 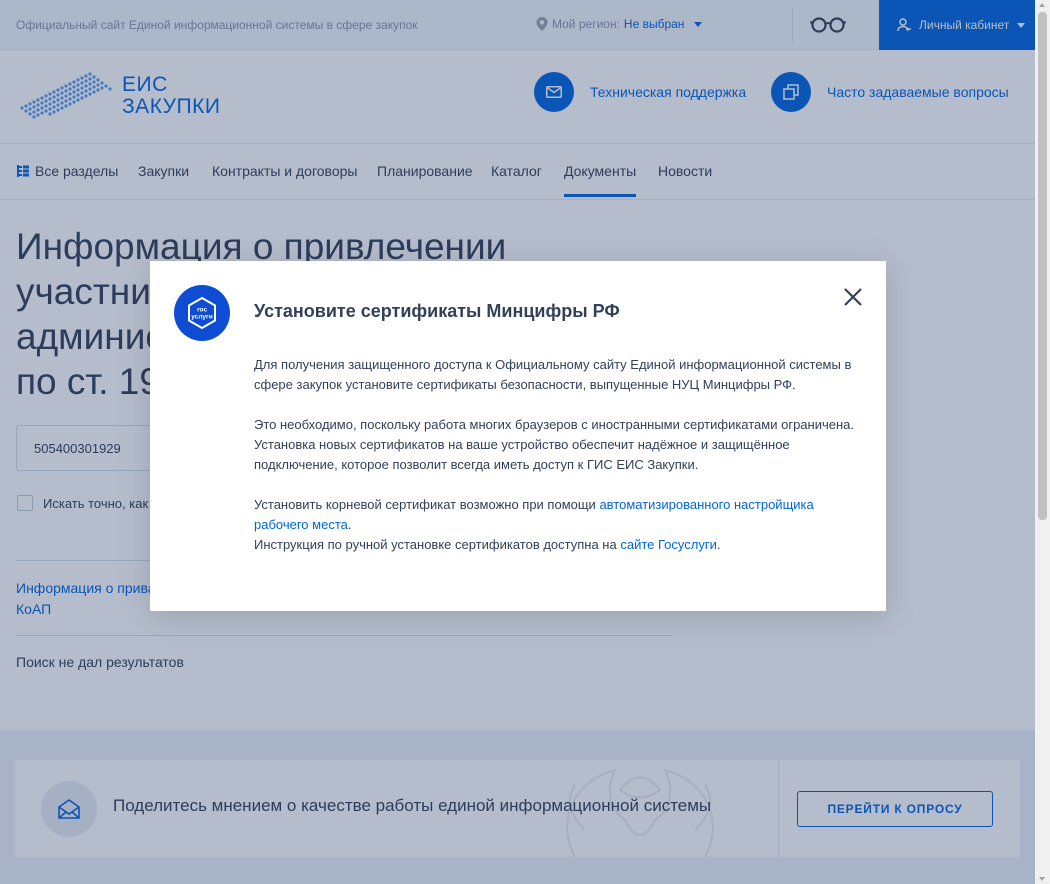 I want to click on close-icon, so click(x=853, y=297).